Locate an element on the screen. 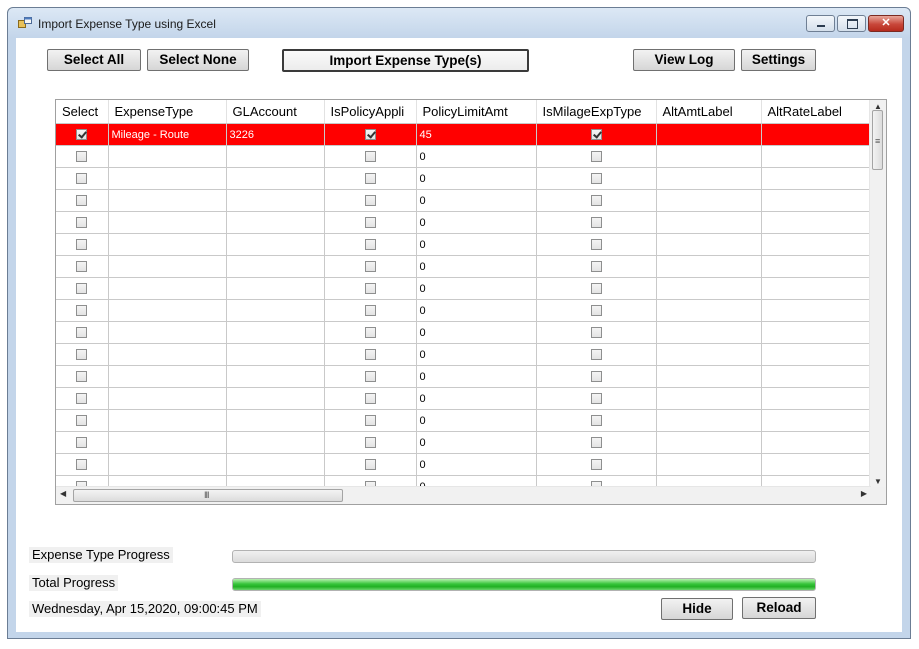 This screenshot has width=919, height=649. horizontal-scroll-thumb: III is located at coordinates (208, 495).